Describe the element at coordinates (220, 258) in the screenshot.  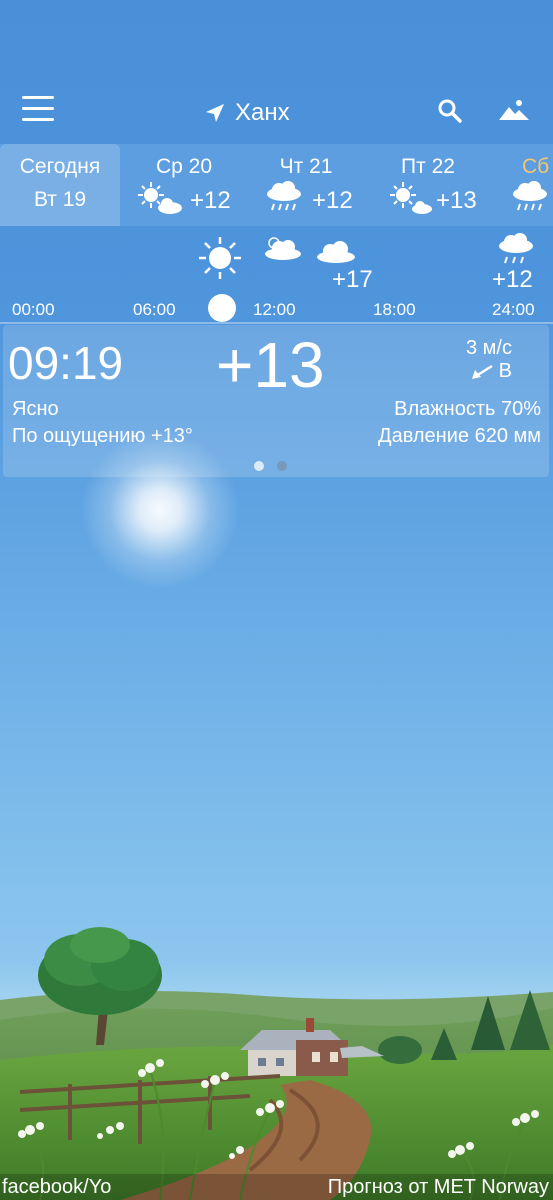
I see `sun-icon` at that location.